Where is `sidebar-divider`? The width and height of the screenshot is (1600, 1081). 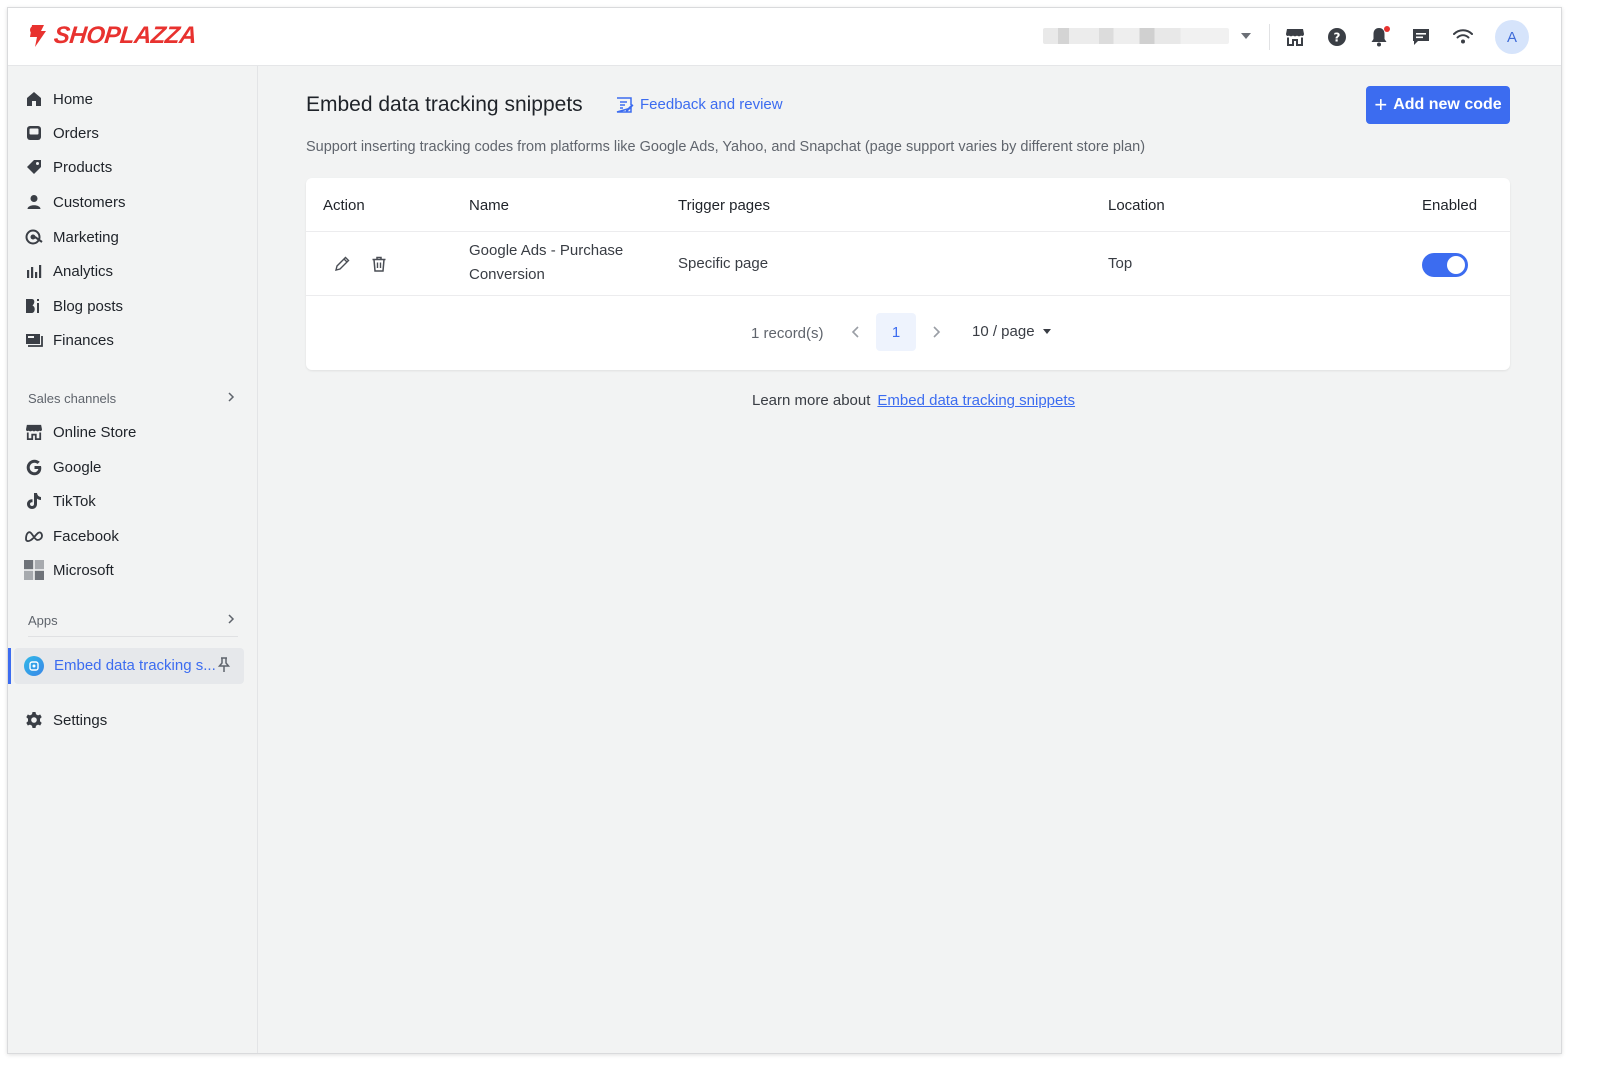
sidebar-divider is located at coordinates (133, 636).